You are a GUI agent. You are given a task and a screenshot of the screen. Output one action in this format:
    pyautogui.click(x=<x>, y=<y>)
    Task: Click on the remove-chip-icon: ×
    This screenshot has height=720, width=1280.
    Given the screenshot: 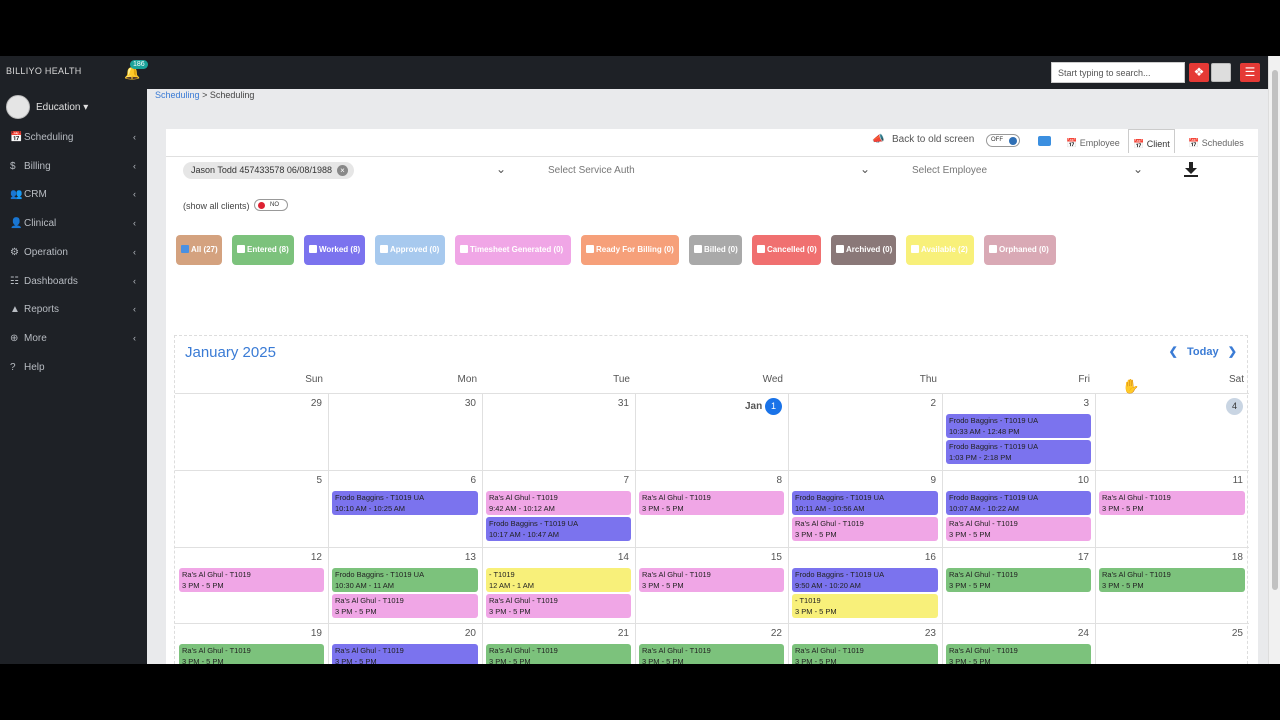 What is the action you would take?
    pyautogui.click(x=342, y=170)
    